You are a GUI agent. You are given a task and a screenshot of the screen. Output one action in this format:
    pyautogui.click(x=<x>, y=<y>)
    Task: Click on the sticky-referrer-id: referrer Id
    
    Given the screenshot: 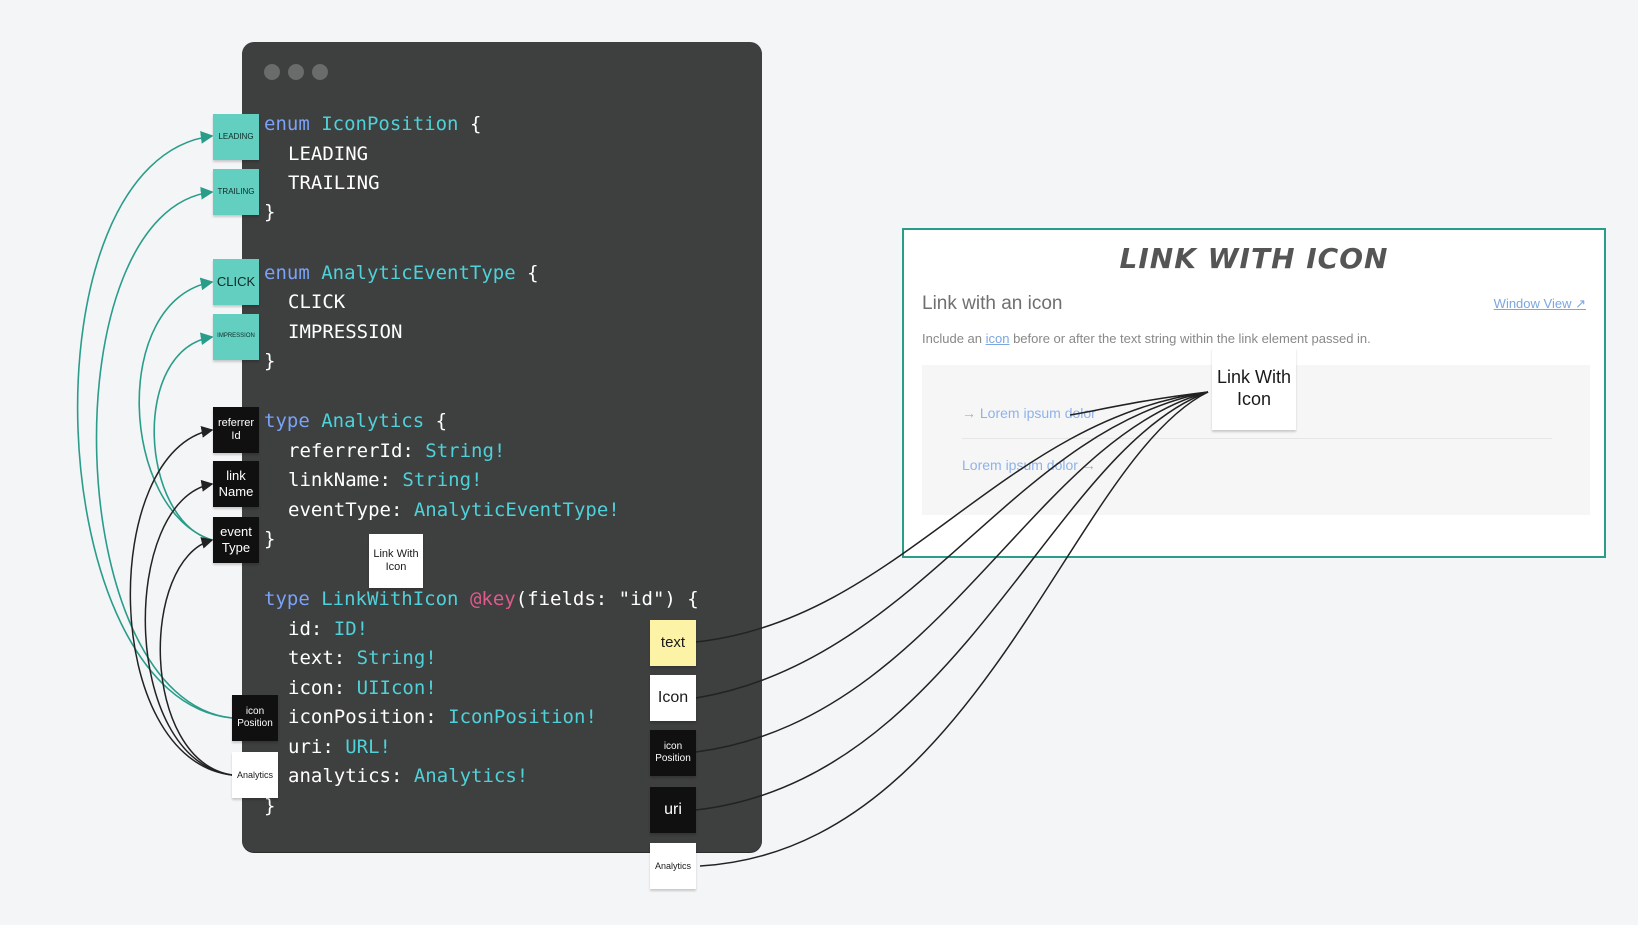 What is the action you would take?
    pyautogui.click(x=236, y=430)
    